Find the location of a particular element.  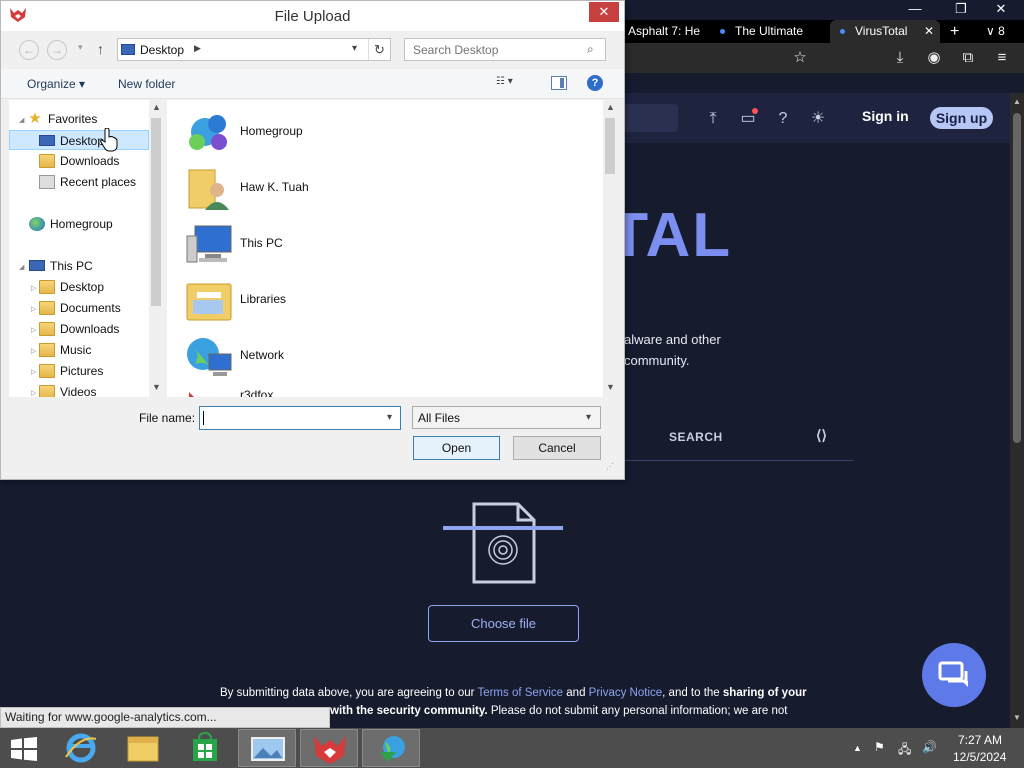

tree-item-homegroup: Homegroup is located at coordinates (71, 224).